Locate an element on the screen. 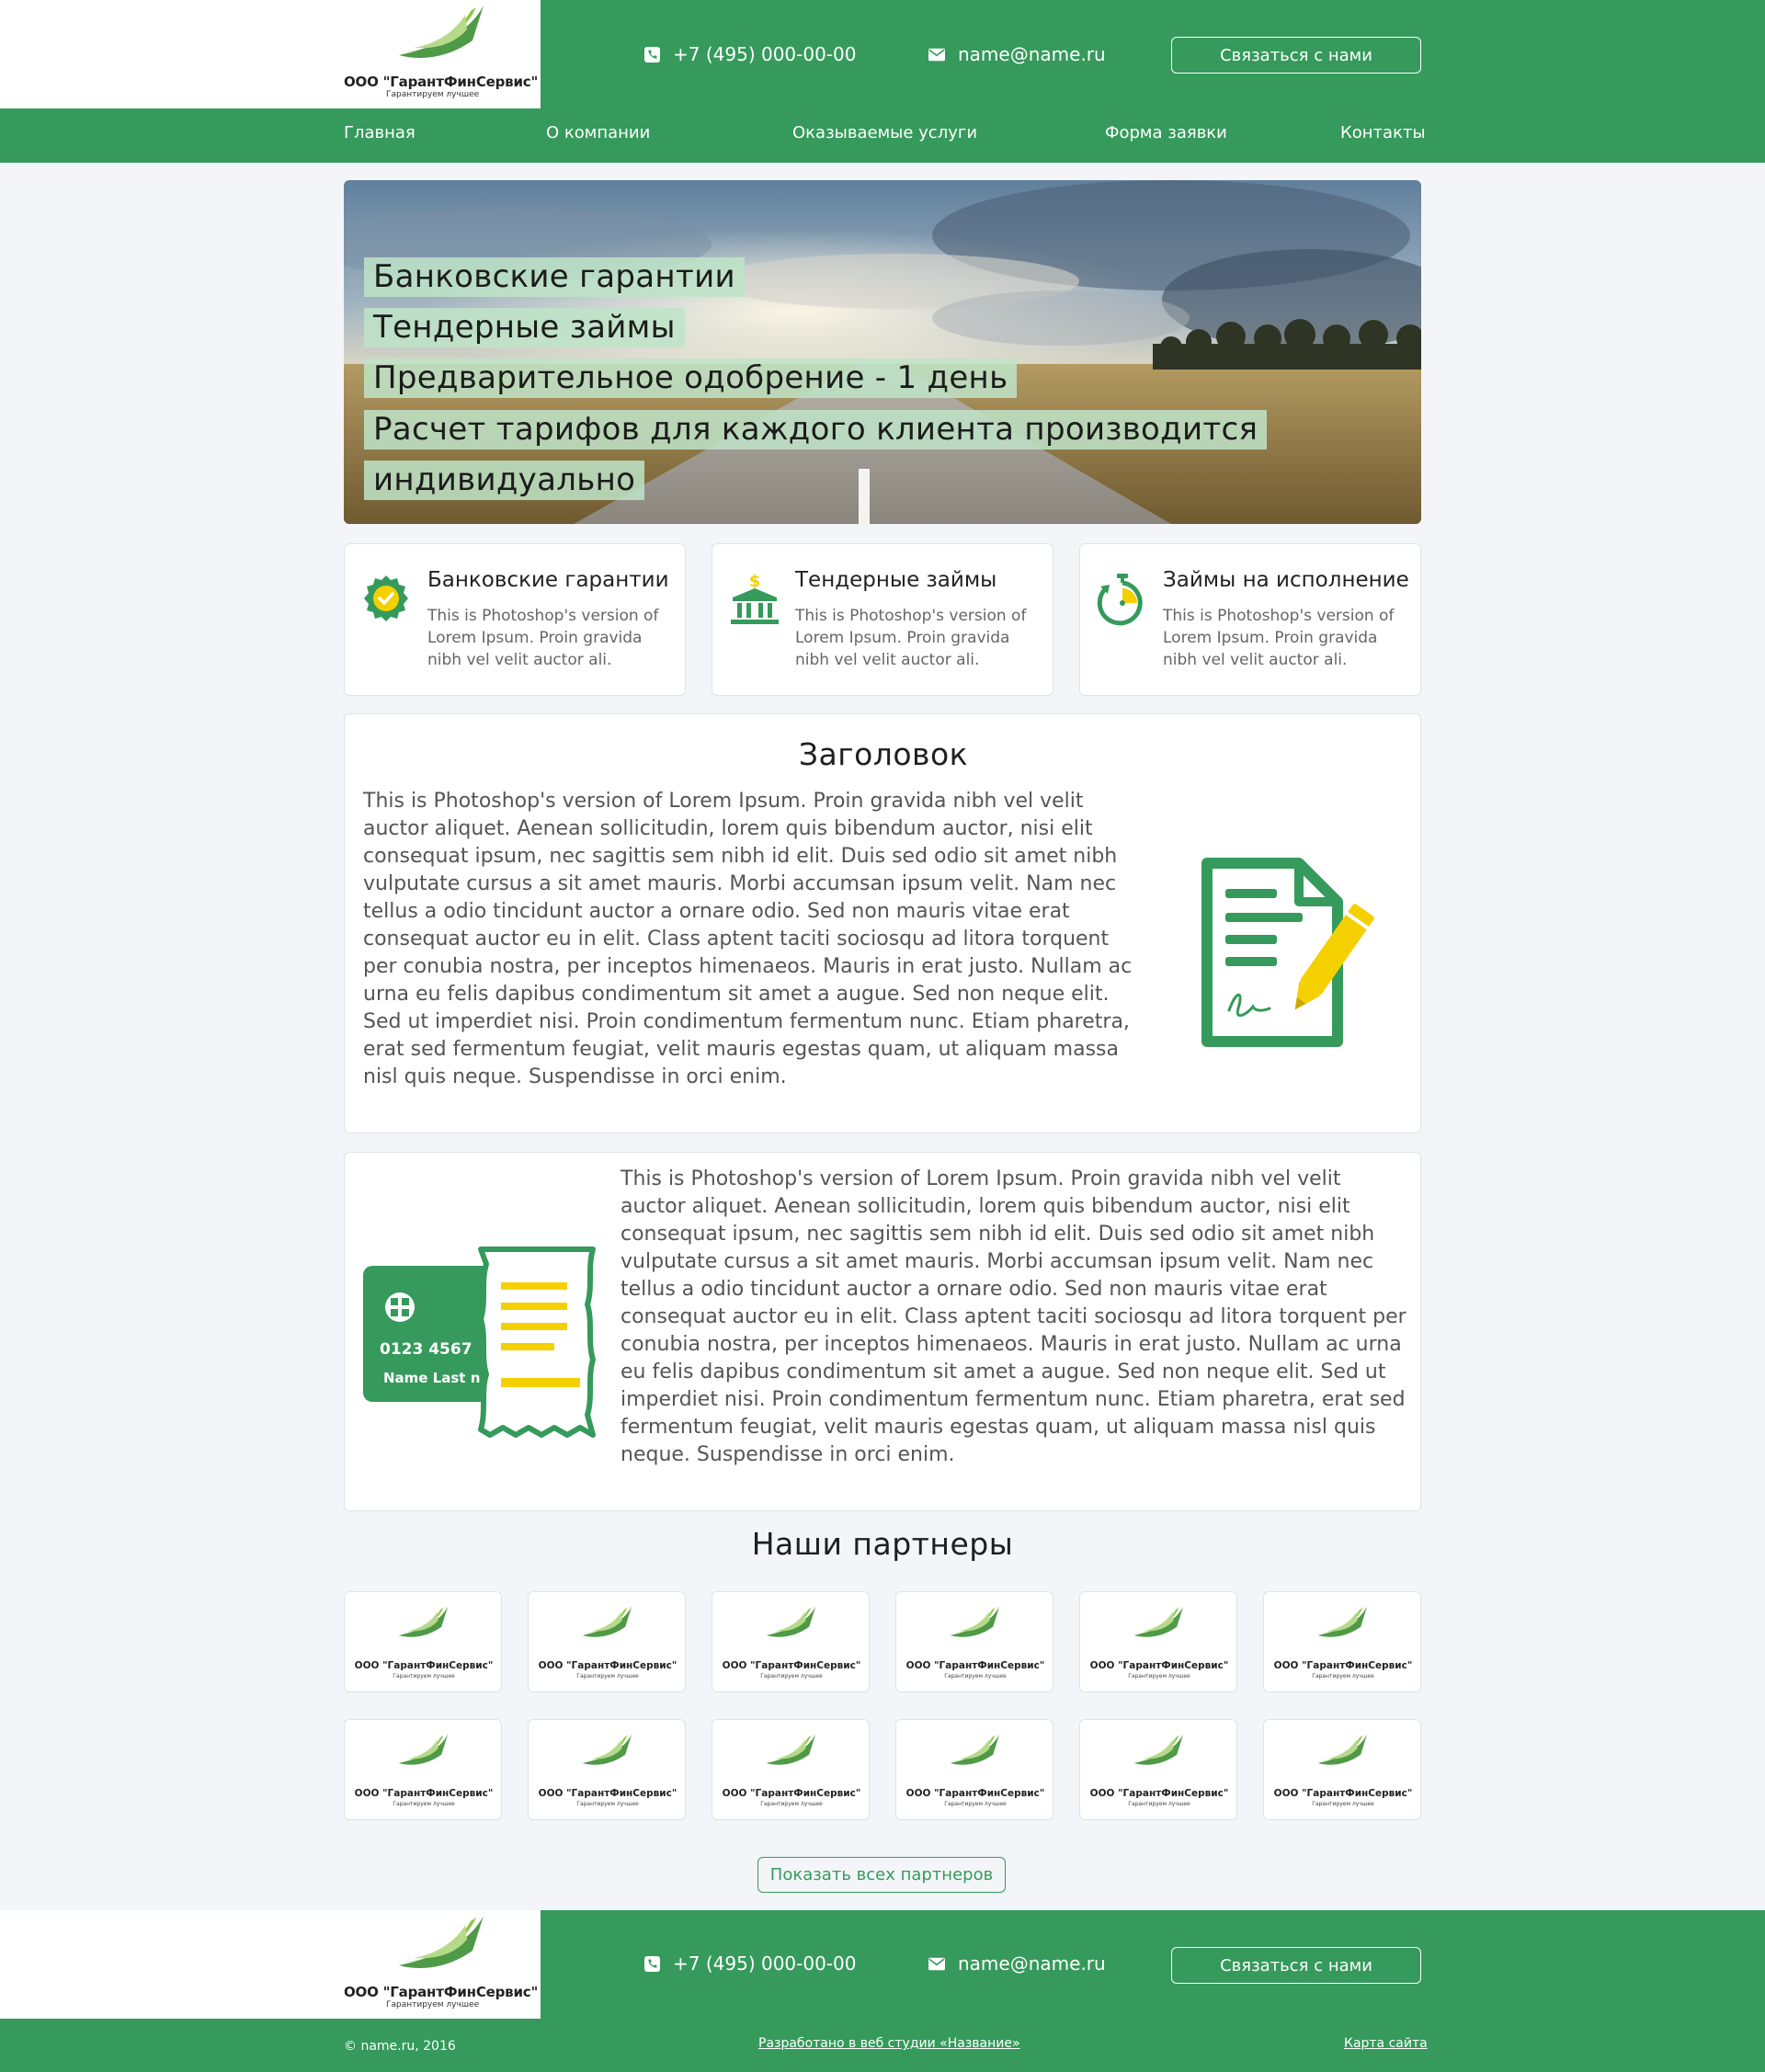 This screenshot has width=1765, height=2072. footer-developer-link: Разработано в веб студии «Название» is located at coordinates (889, 2043).